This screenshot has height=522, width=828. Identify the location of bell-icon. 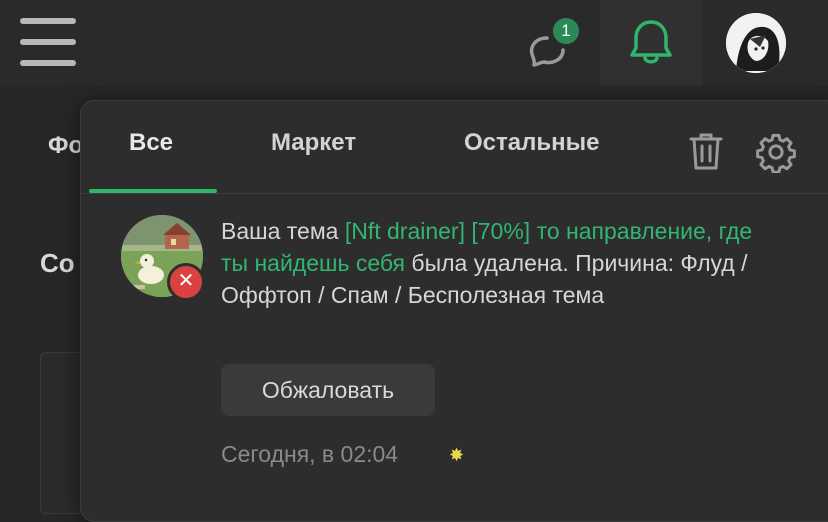
(651, 42).